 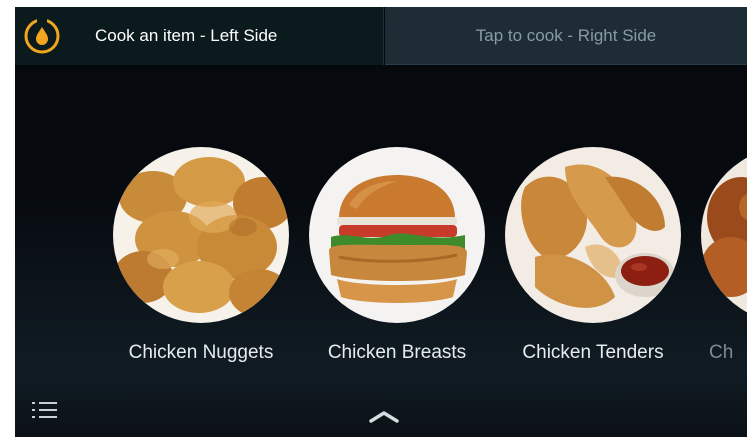 I want to click on menu-item-label: Ch, so click(x=721, y=352).